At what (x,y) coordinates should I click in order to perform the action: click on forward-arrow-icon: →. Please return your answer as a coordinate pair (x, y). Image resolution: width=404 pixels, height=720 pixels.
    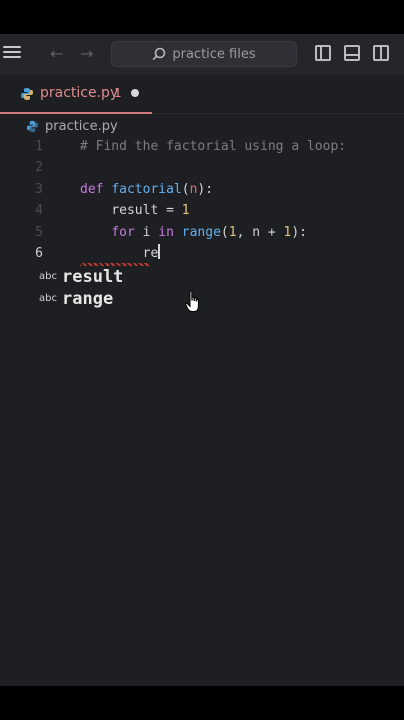
    Looking at the image, I should click on (86, 53).